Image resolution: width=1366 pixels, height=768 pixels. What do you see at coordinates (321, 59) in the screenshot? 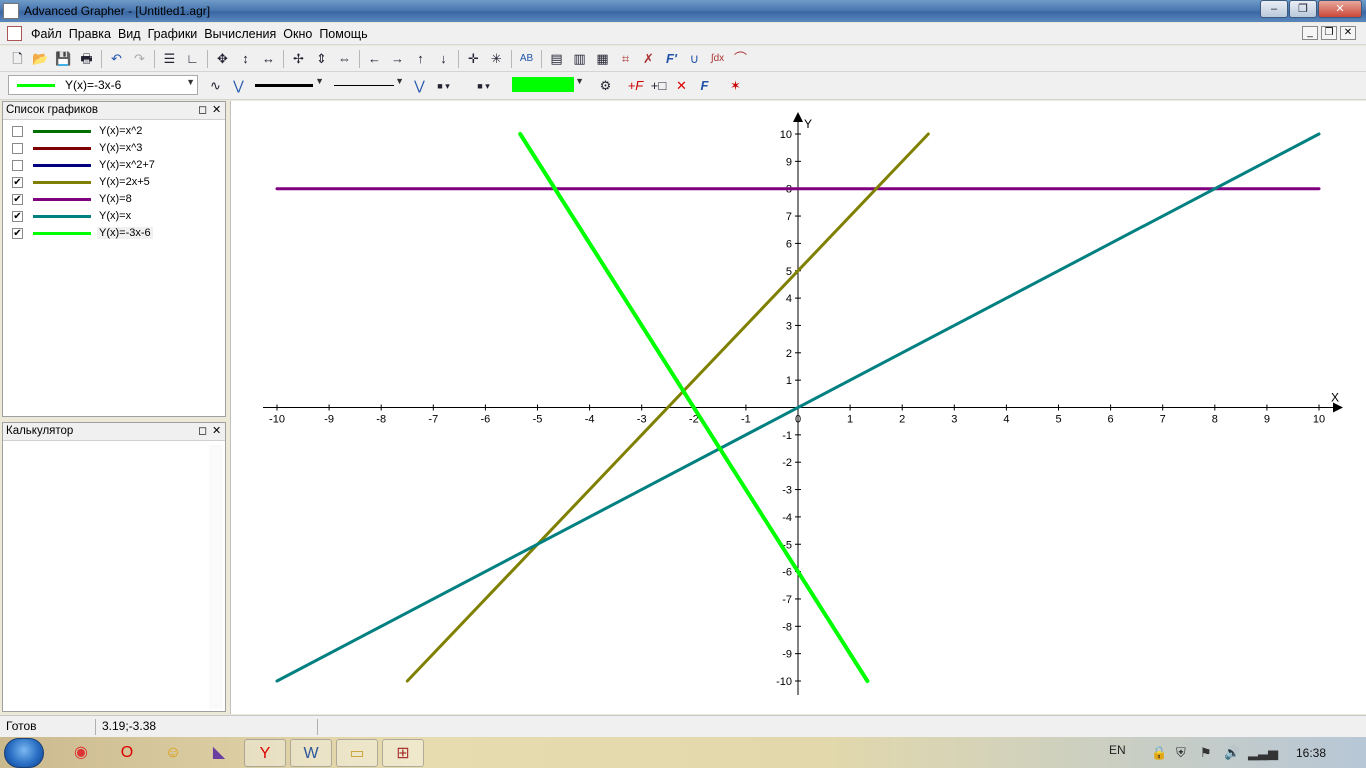
I see `zoom-vertical-icon: ⇕` at bounding box center [321, 59].